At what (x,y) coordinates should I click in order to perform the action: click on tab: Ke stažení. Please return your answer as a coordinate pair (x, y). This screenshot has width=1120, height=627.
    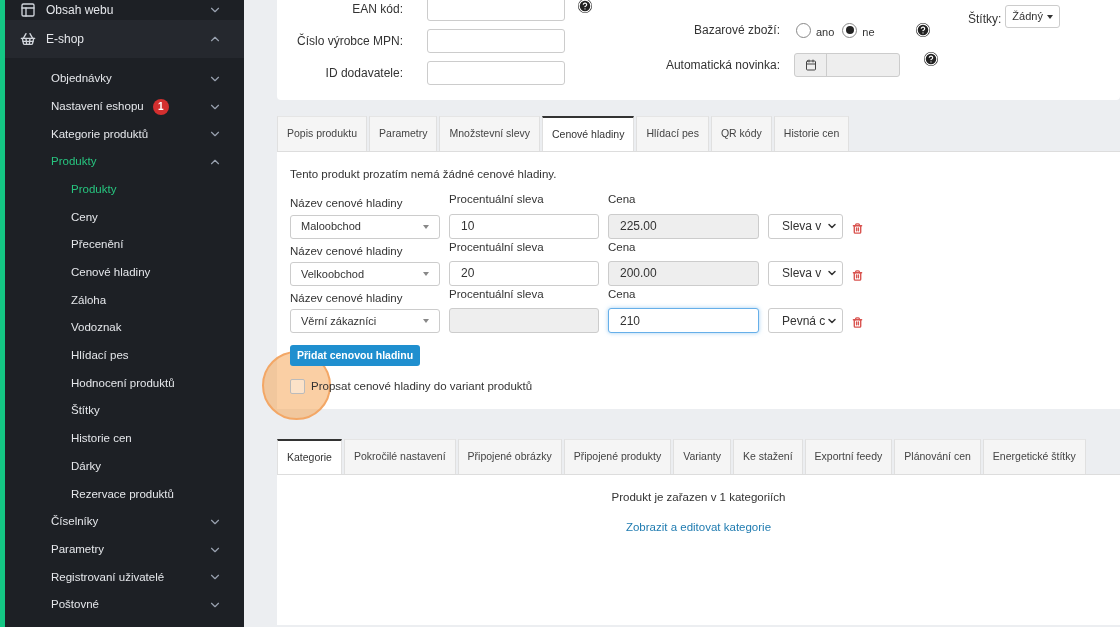
    Looking at the image, I should click on (767, 457).